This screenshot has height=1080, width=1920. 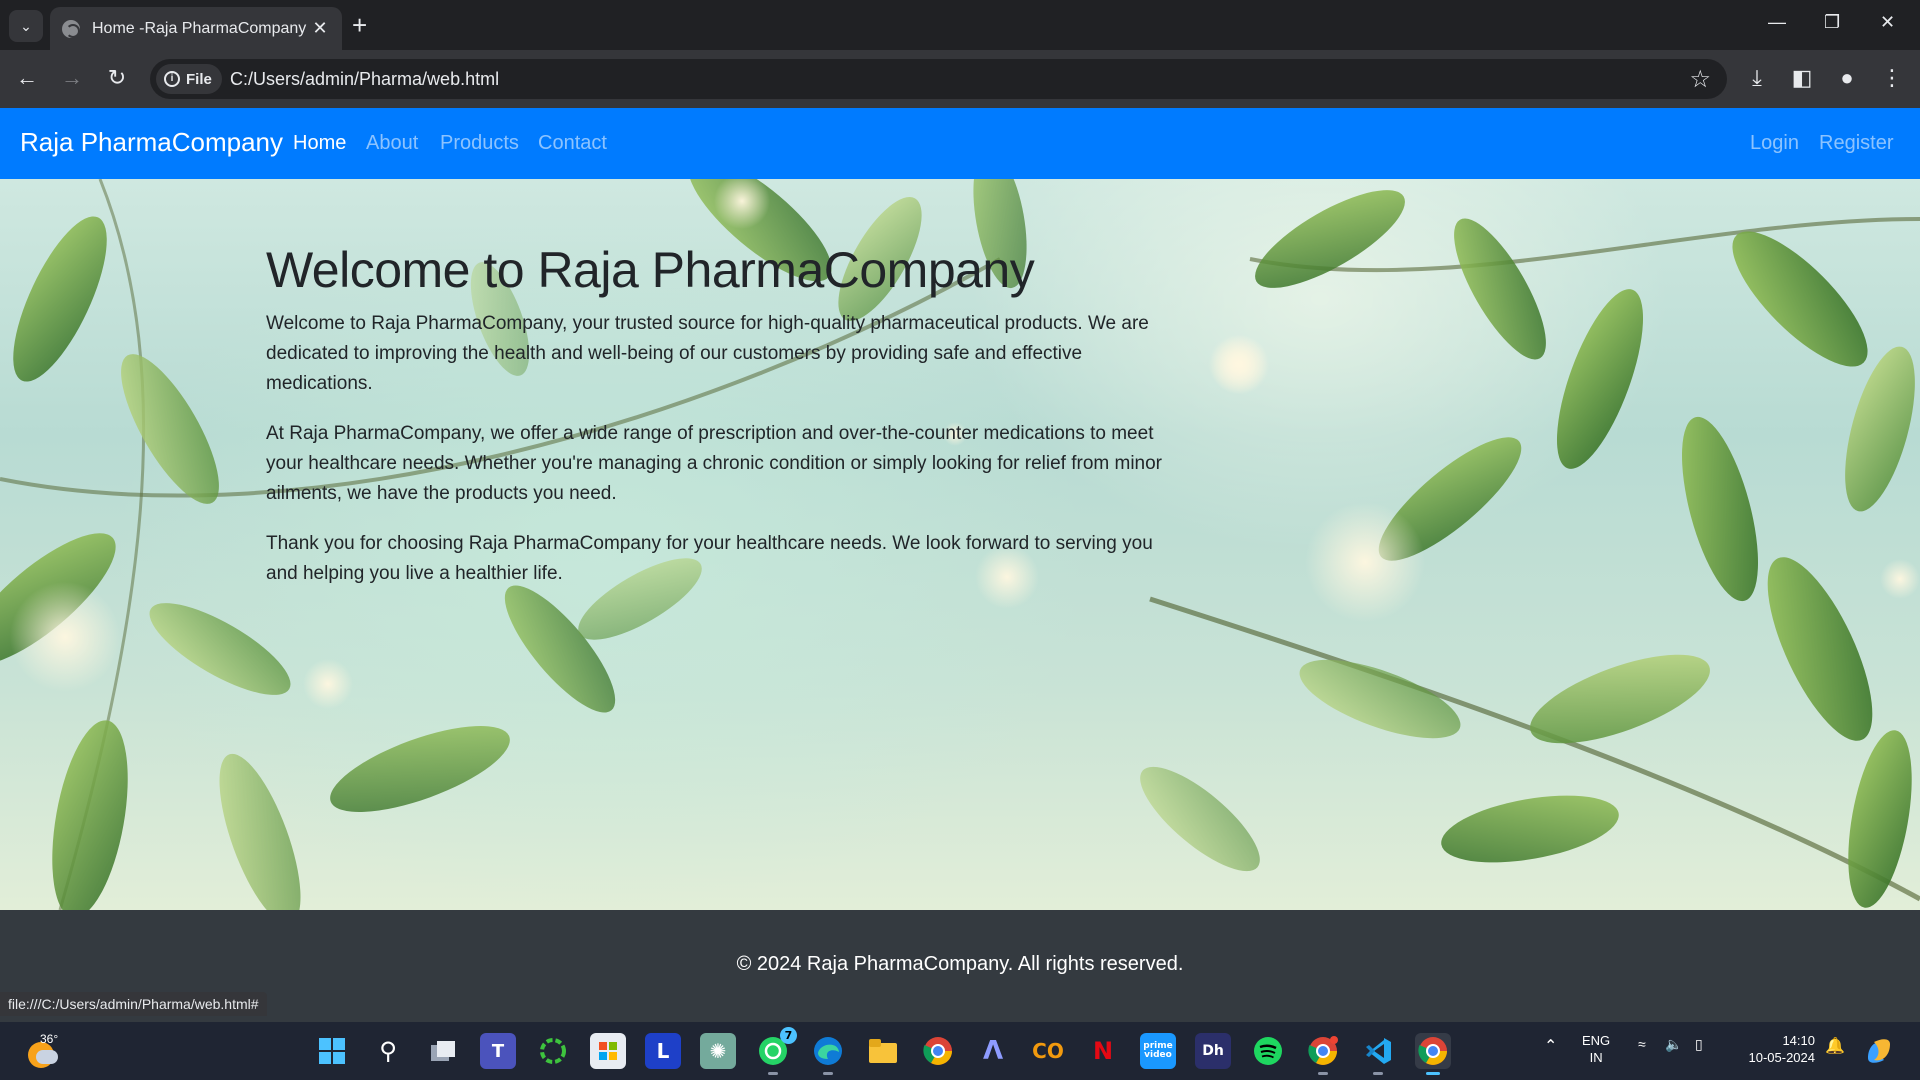 What do you see at coordinates (938, 79) in the screenshot?
I see `address-bar: i File C:/Users/admin/Pharma/web.html ☆` at bounding box center [938, 79].